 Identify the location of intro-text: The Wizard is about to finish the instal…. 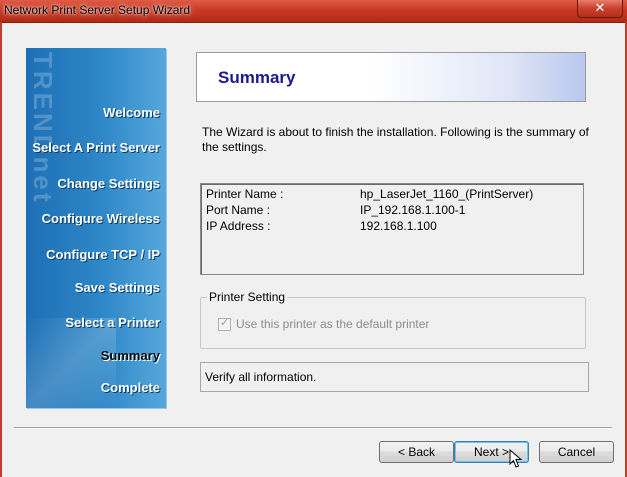
(395, 139).